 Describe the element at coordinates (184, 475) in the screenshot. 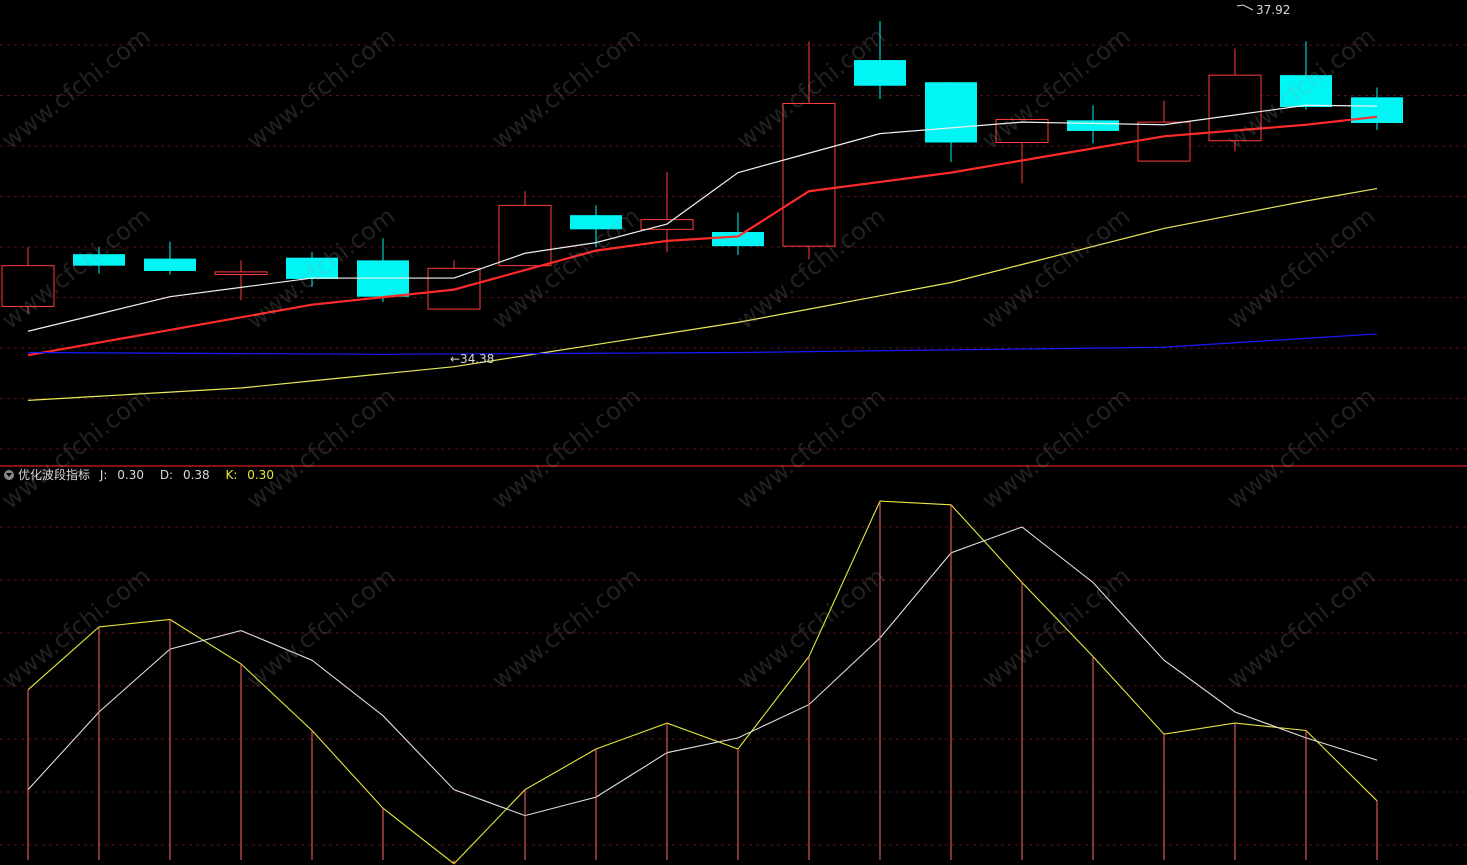

I see `legend-d: D: 0.38` at that location.